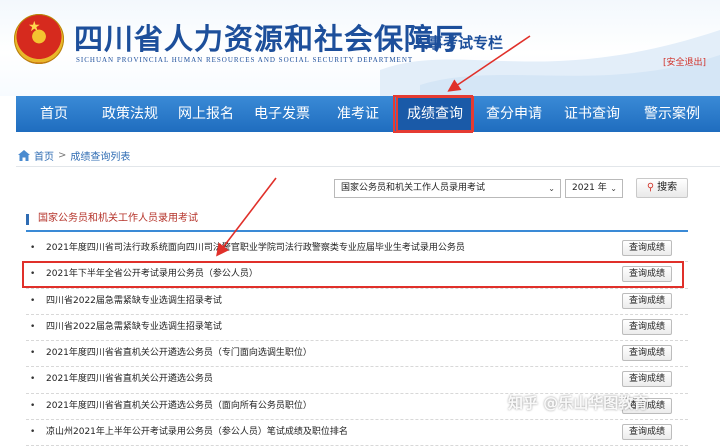 The image size is (720, 446). What do you see at coordinates (368, 166) in the screenshot?
I see `breadcrumb-divider` at bounding box center [368, 166].